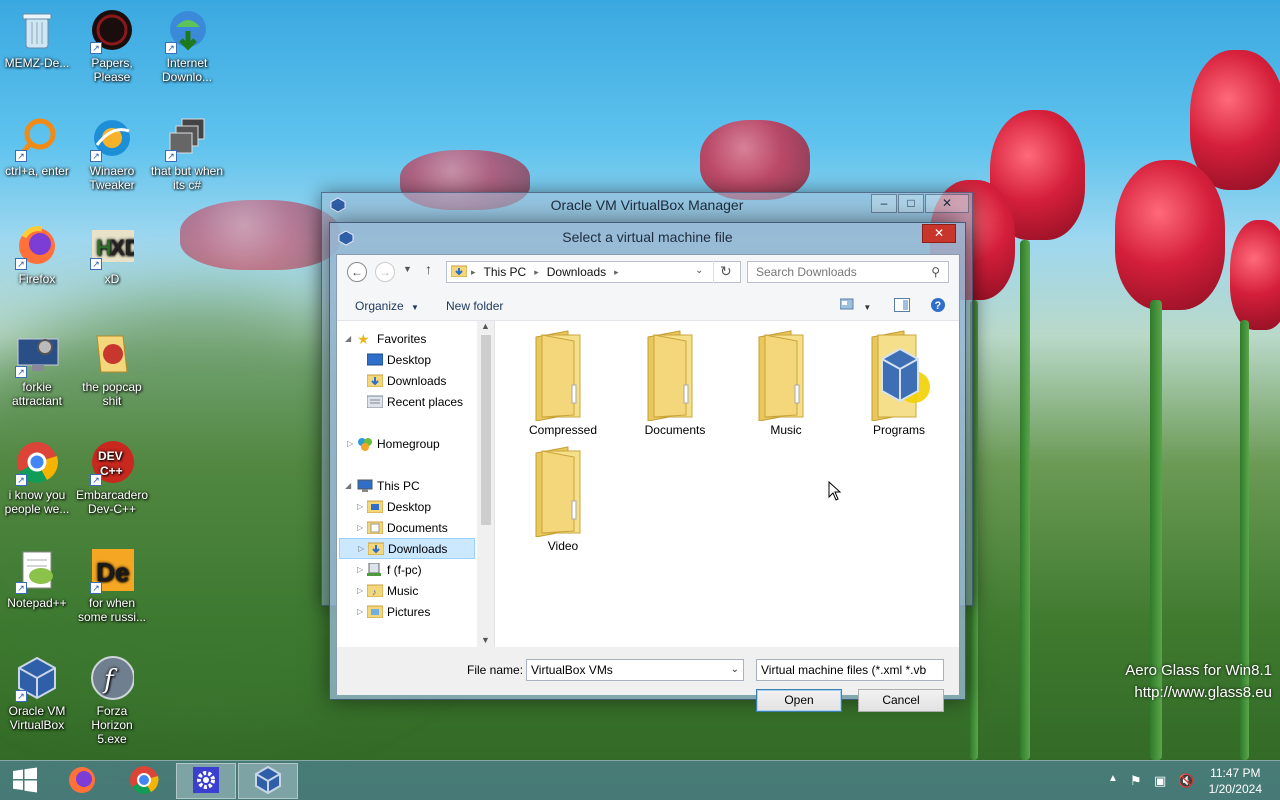 Image resolution: width=1280 pixels, height=800 pixels. What do you see at coordinates (112, 255) in the screenshot?
I see `desktop-icon-xd: H XD ↗ xD` at bounding box center [112, 255].